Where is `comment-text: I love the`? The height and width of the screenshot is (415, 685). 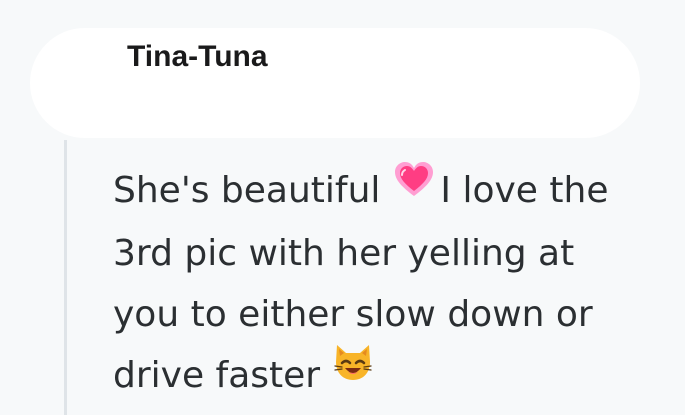 comment-text: I love the is located at coordinates (524, 190).